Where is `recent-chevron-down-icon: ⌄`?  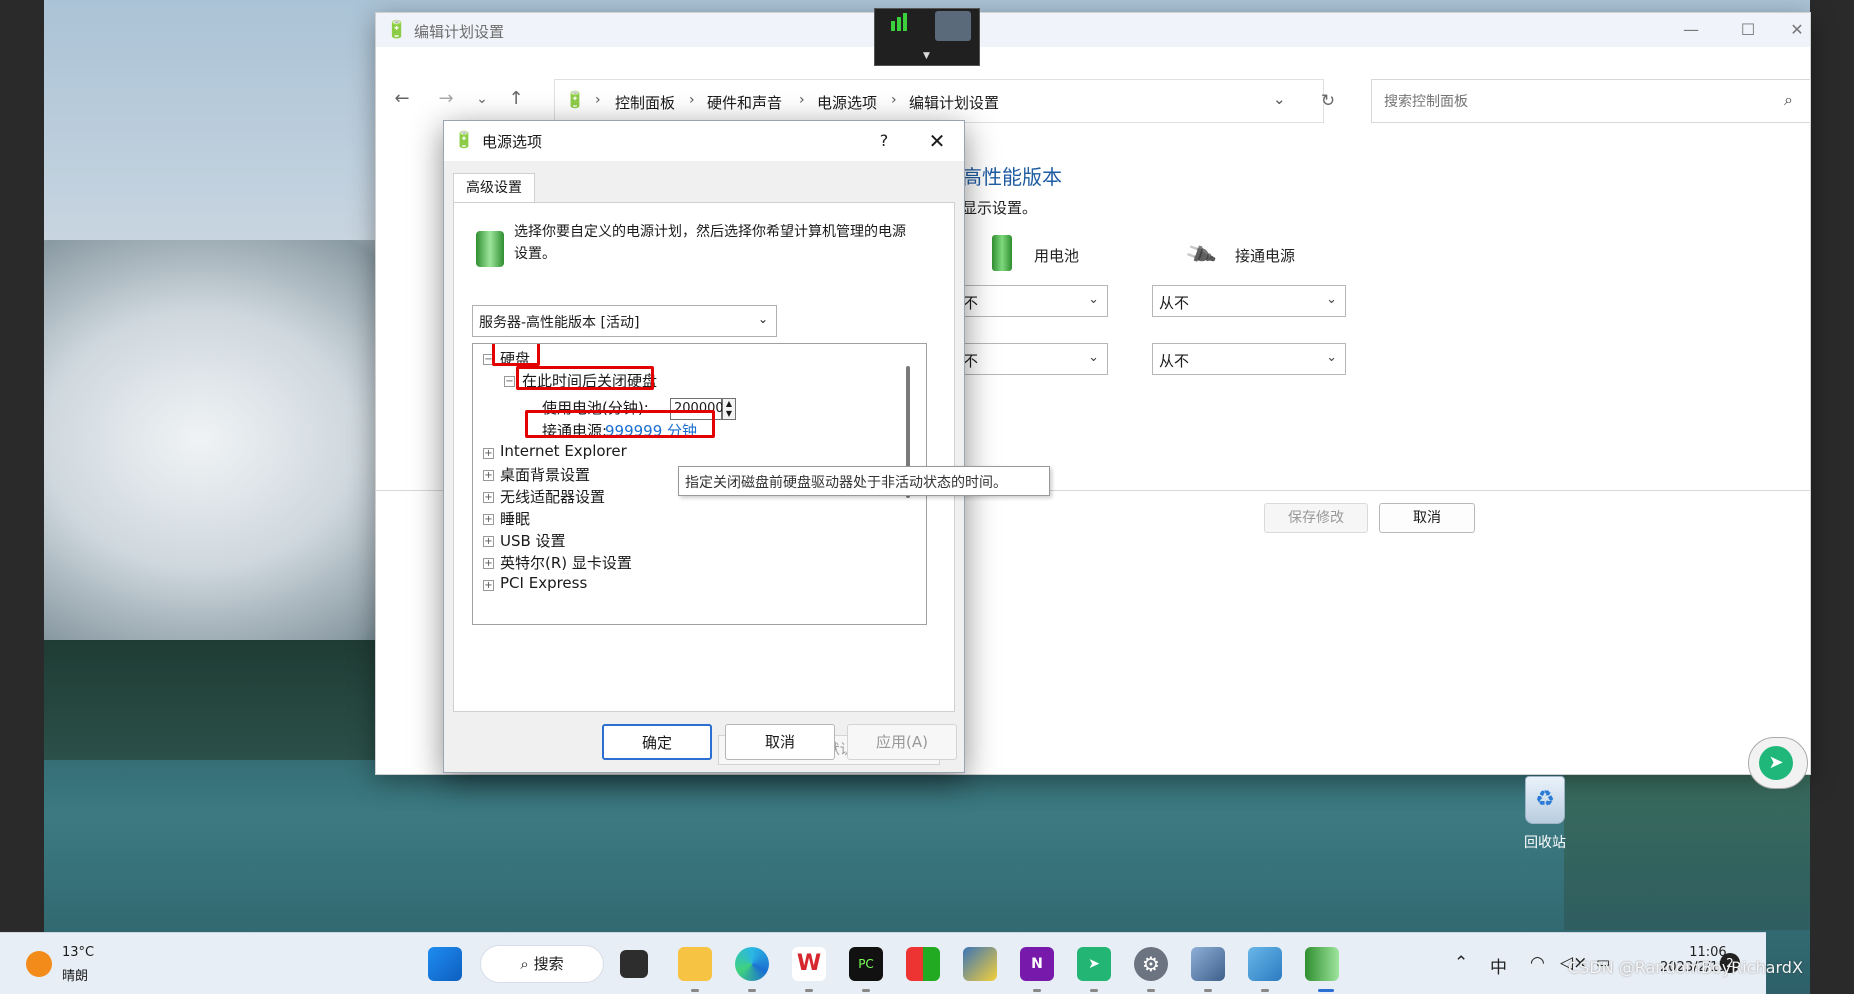 recent-chevron-down-icon: ⌄ is located at coordinates (482, 99).